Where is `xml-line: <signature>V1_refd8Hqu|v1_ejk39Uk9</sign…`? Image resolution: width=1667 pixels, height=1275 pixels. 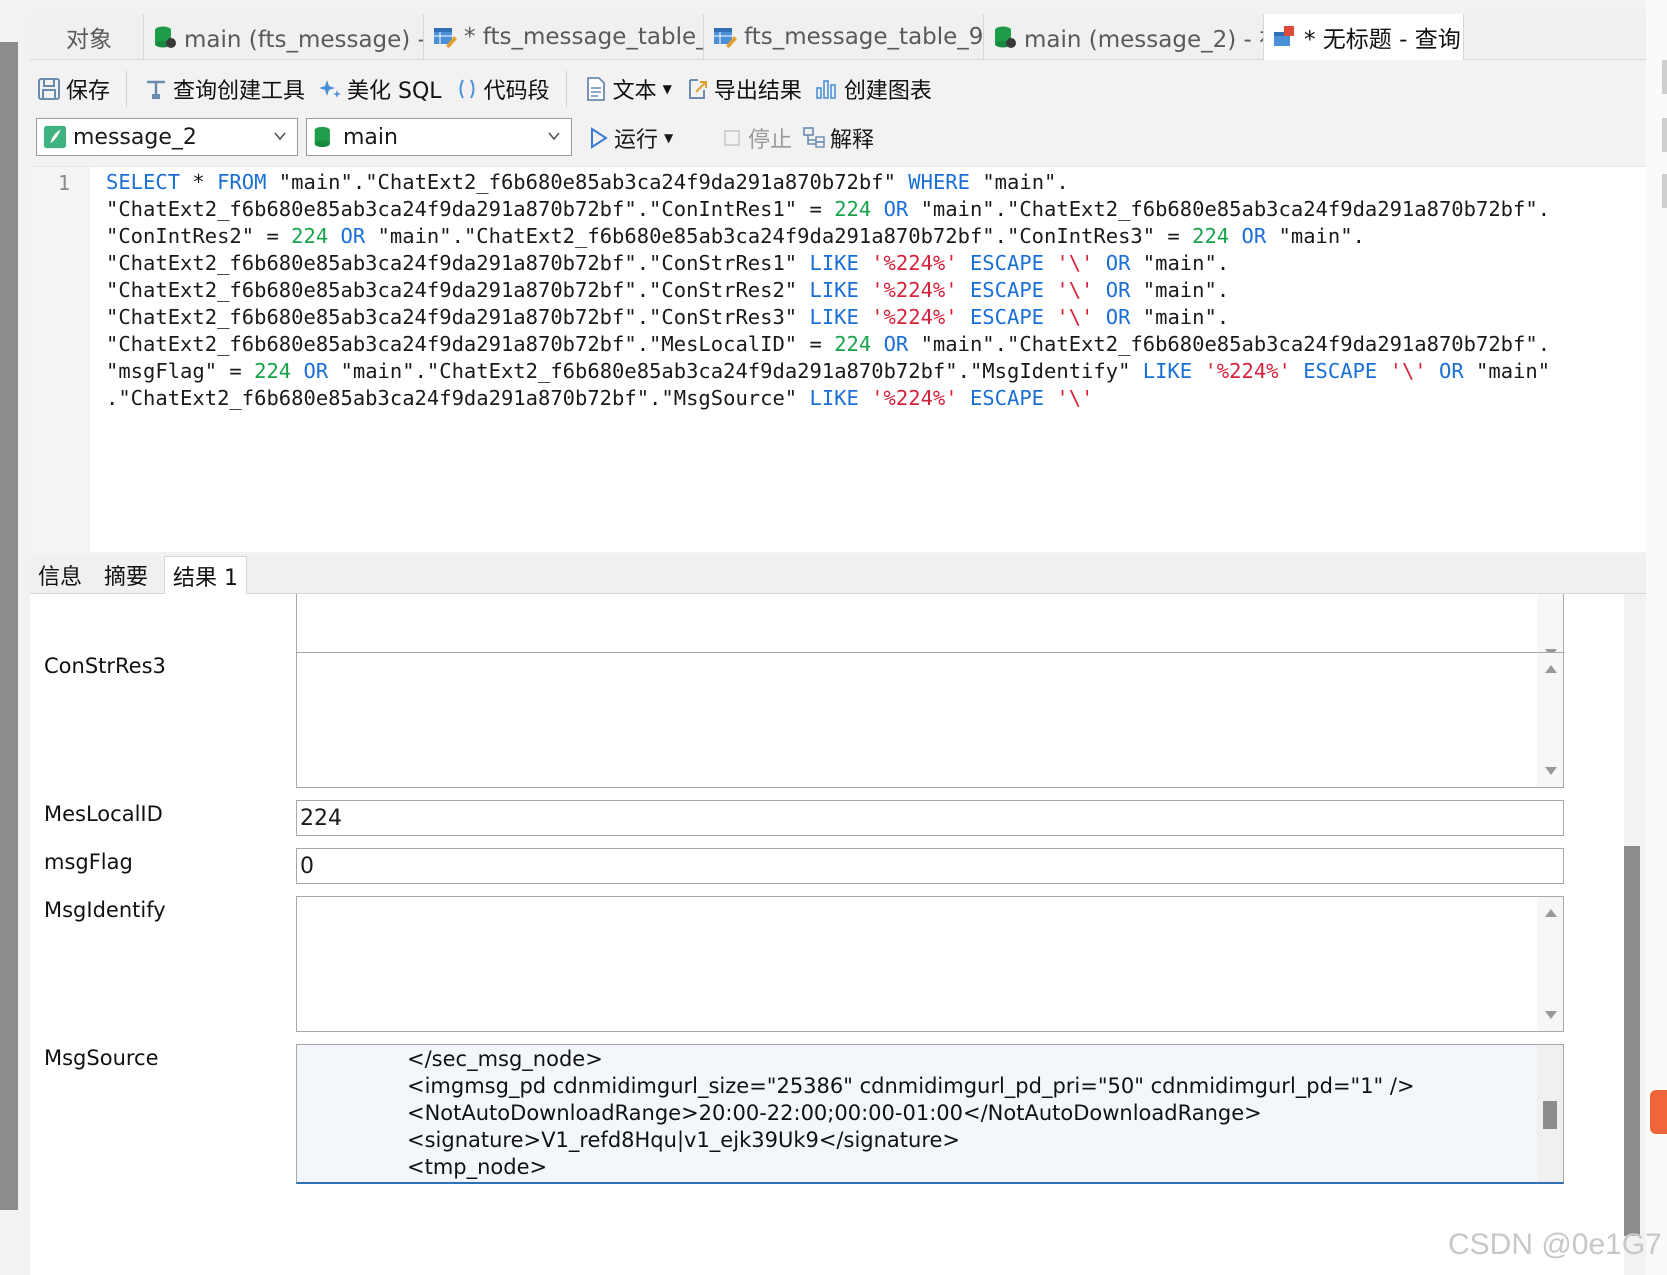 xml-line: <signature>V1_refd8Hqu|v1_ejk39Uk9</sign… is located at coordinates (684, 1140).